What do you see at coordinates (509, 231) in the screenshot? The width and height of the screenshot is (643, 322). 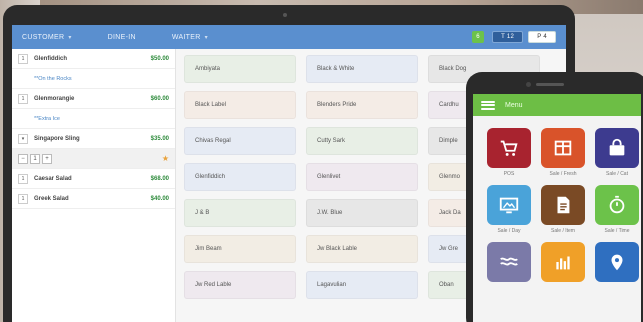 I see `app-label: Sale / Day` at bounding box center [509, 231].